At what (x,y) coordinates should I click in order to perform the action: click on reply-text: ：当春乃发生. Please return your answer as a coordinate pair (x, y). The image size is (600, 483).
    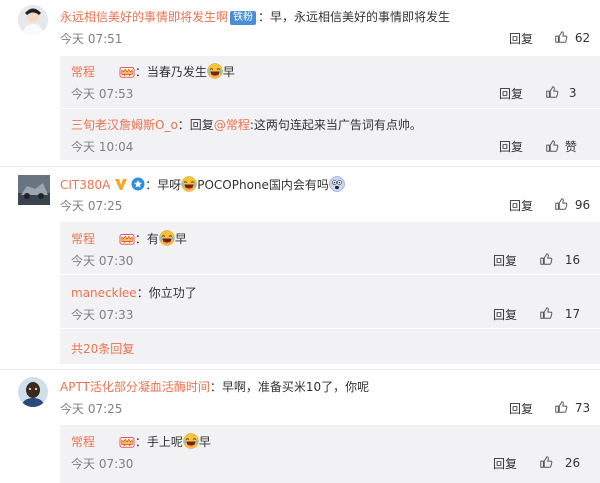
    Looking at the image, I should click on (170, 72).